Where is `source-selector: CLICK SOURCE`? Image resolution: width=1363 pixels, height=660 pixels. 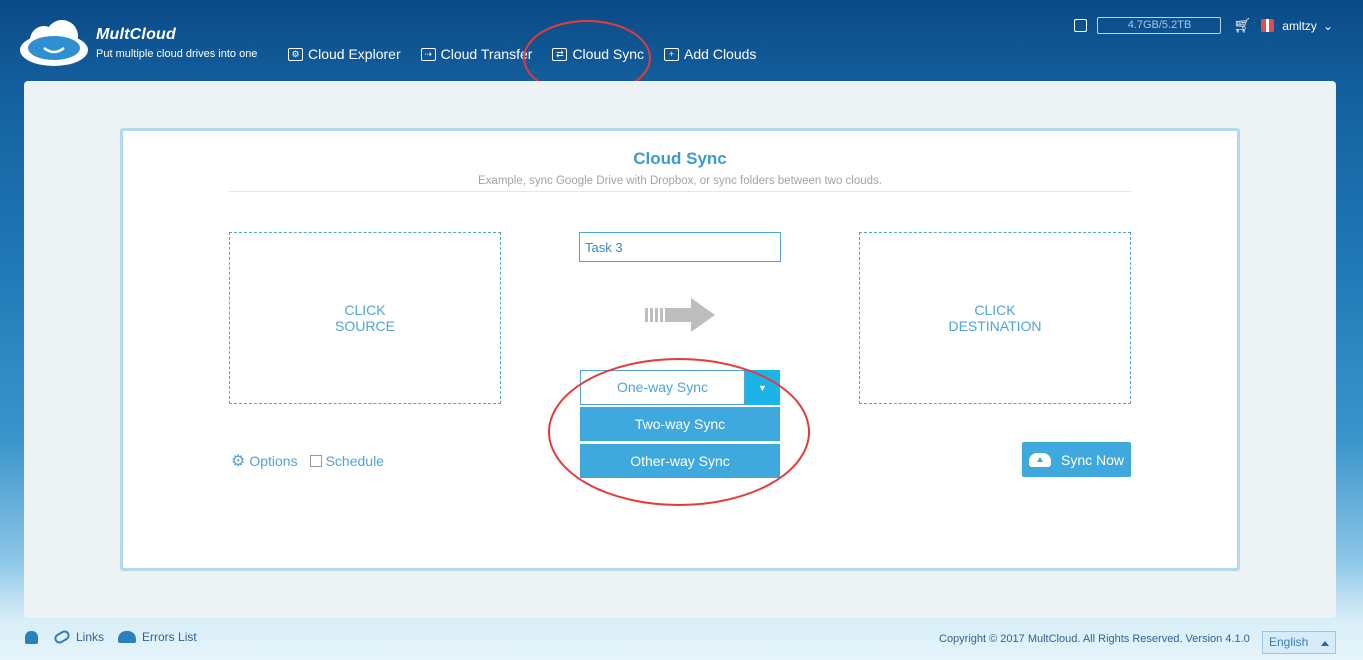
source-selector: CLICK SOURCE is located at coordinates (365, 318).